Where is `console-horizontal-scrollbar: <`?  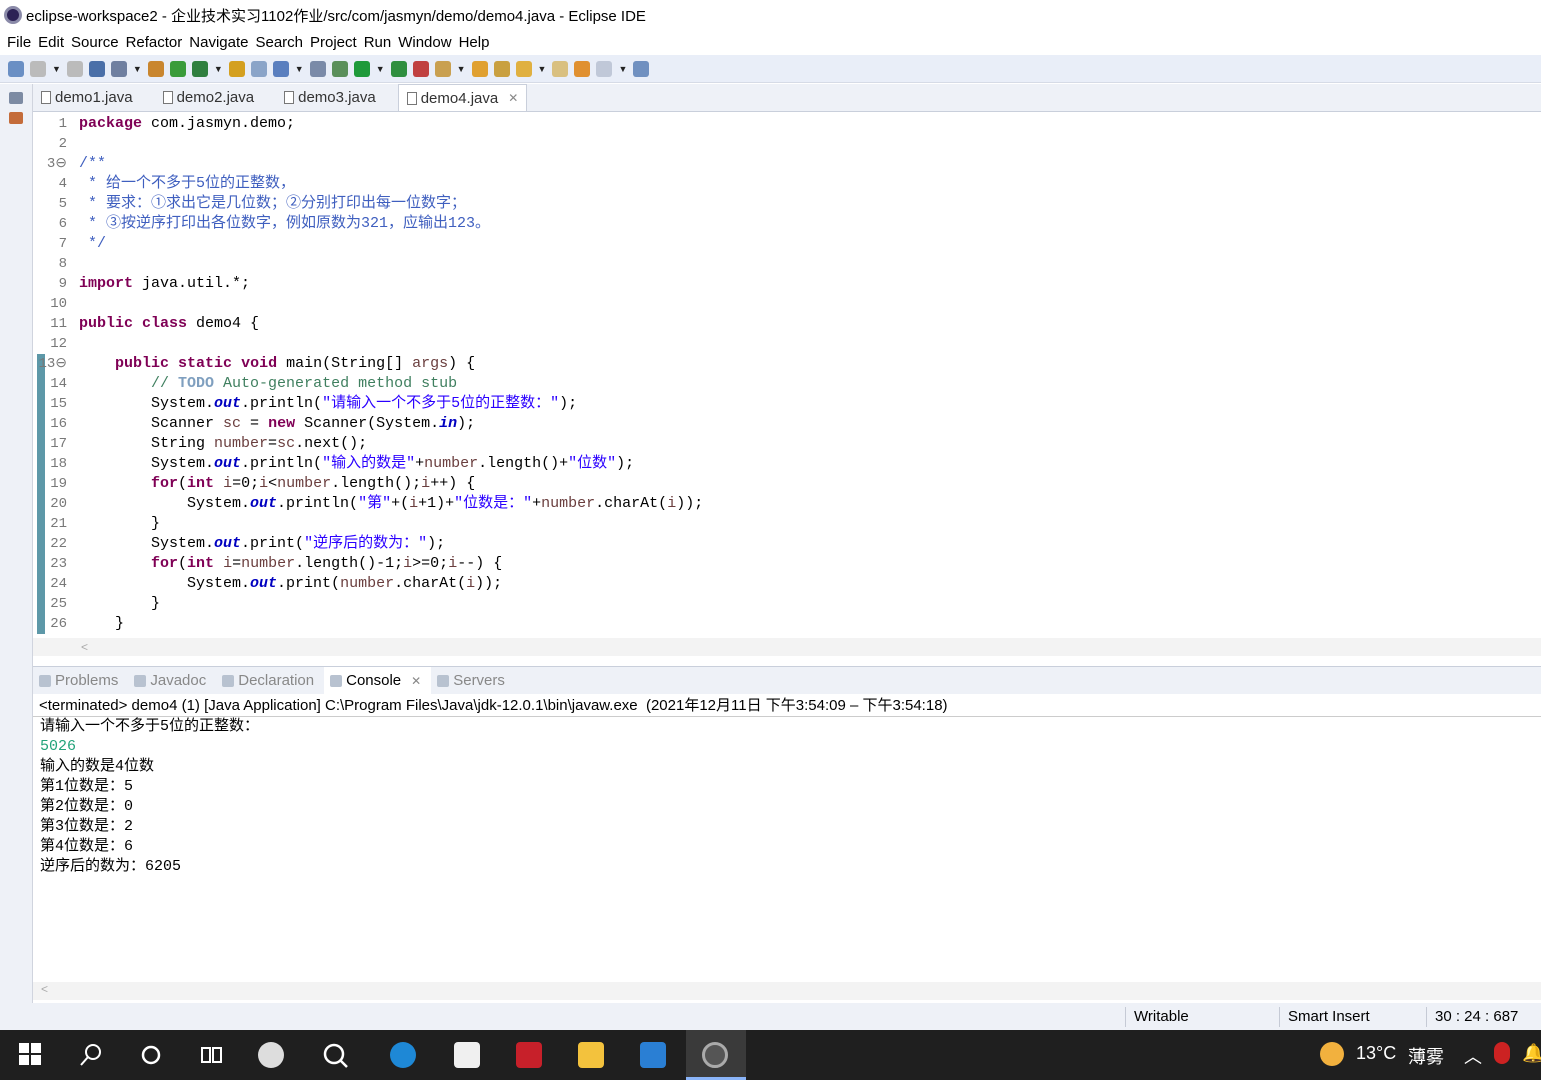 console-horizontal-scrollbar: < is located at coordinates (787, 991).